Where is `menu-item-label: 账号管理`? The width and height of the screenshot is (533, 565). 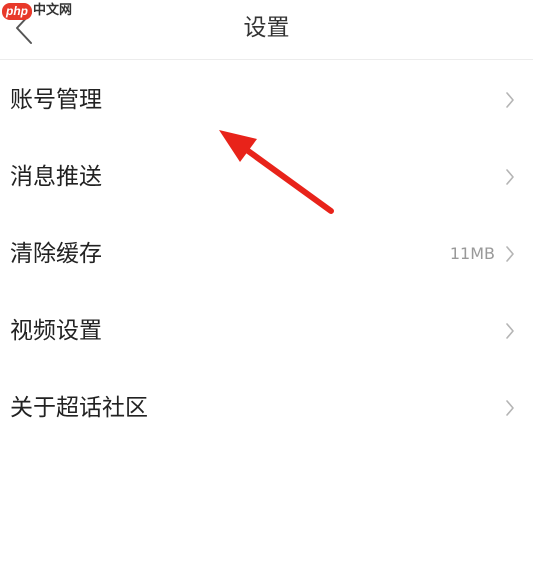
menu-item-label: 账号管理 is located at coordinates (56, 99).